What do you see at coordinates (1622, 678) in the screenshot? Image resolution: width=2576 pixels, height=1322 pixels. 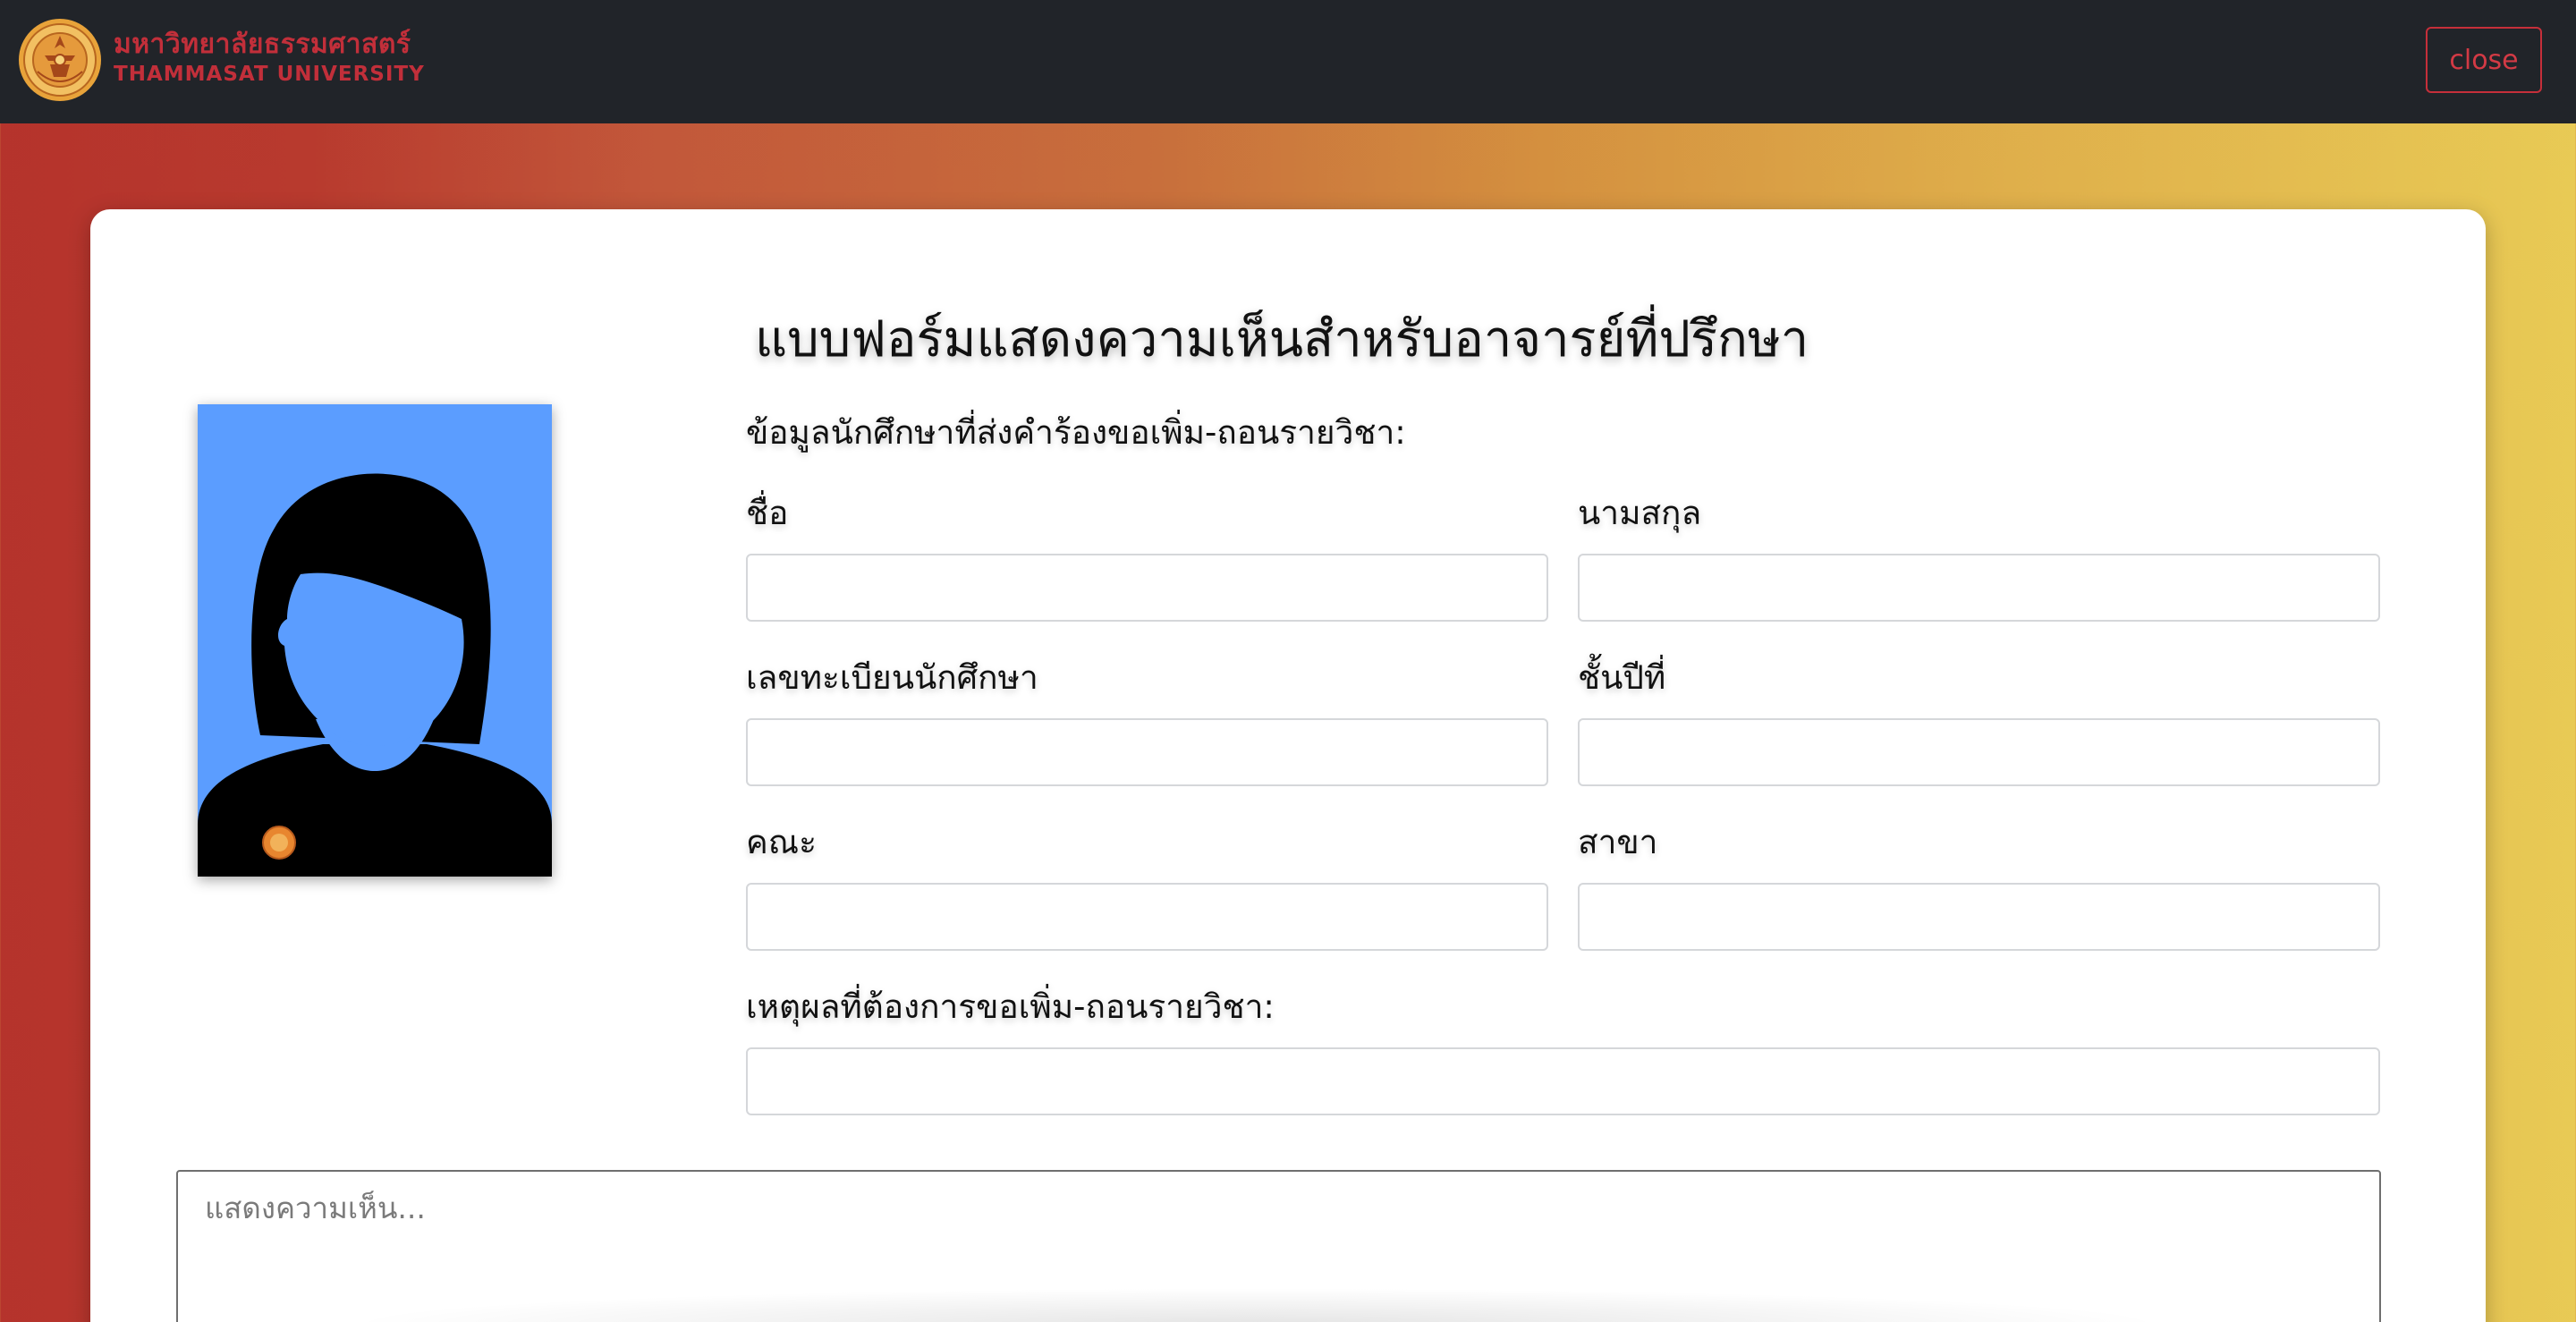 I see `year-label: ชั้นปีที่` at bounding box center [1622, 678].